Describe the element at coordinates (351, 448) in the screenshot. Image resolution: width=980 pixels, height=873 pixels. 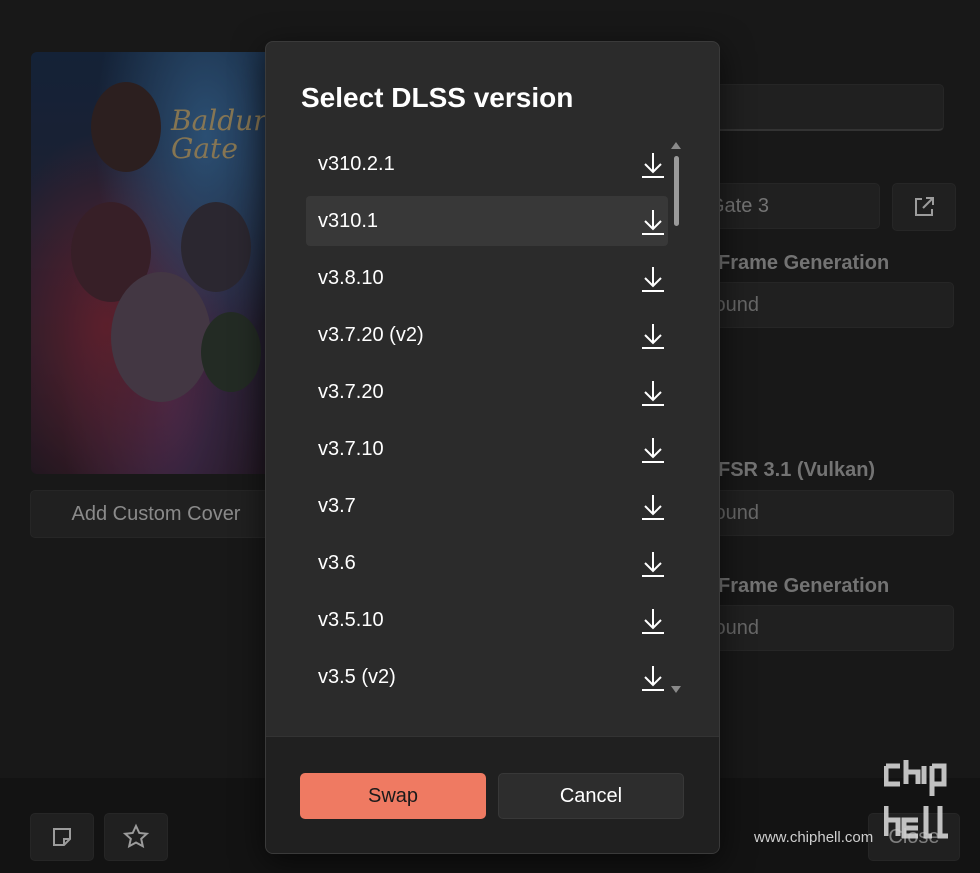
I see `version-label: v3.7.10` at that location.